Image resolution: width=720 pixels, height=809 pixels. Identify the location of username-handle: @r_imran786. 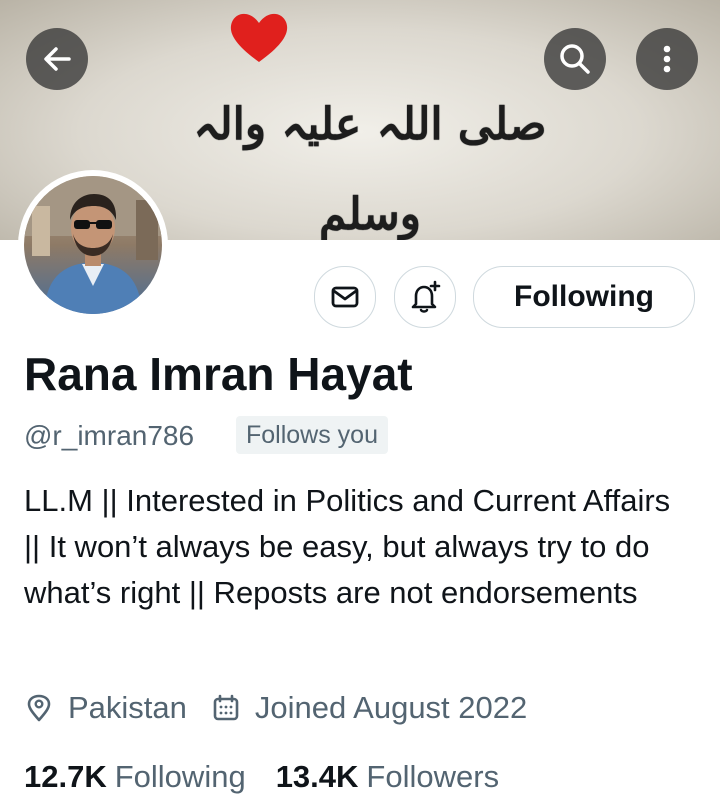
(109, 435).